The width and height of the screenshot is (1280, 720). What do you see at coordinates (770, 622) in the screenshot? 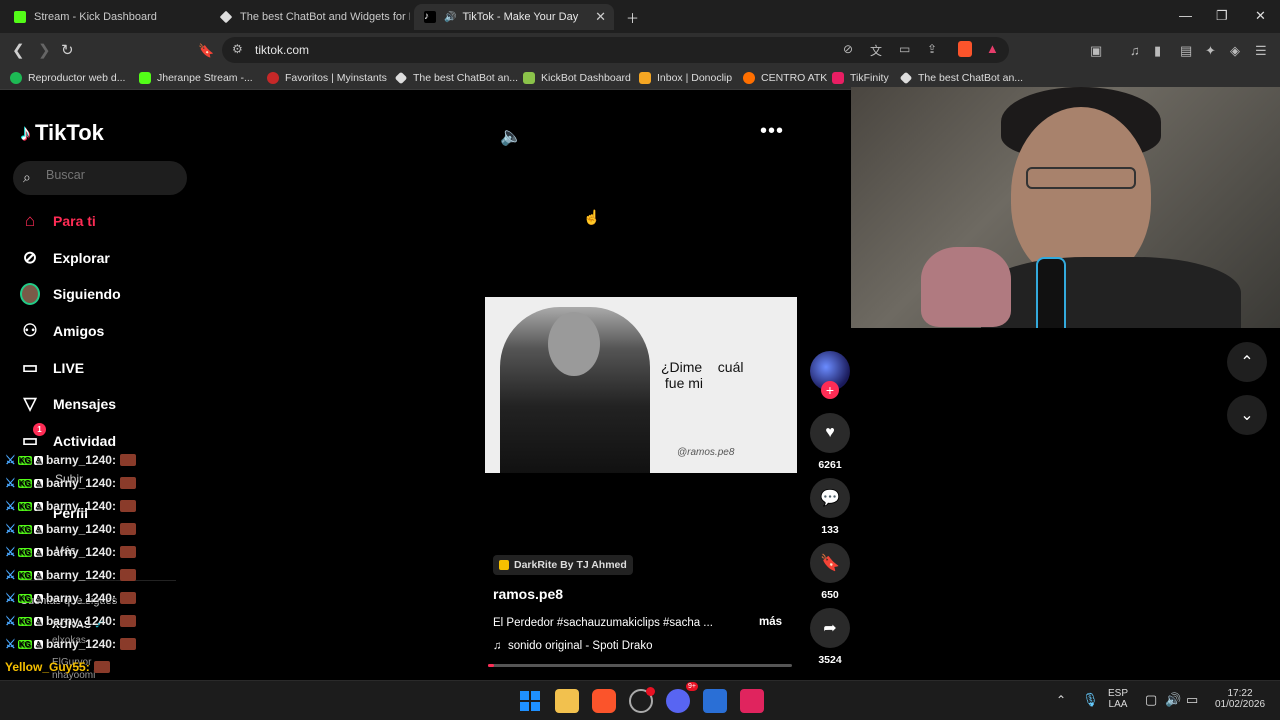
I see `see-more-link: más` at bounding box center [770, 622].